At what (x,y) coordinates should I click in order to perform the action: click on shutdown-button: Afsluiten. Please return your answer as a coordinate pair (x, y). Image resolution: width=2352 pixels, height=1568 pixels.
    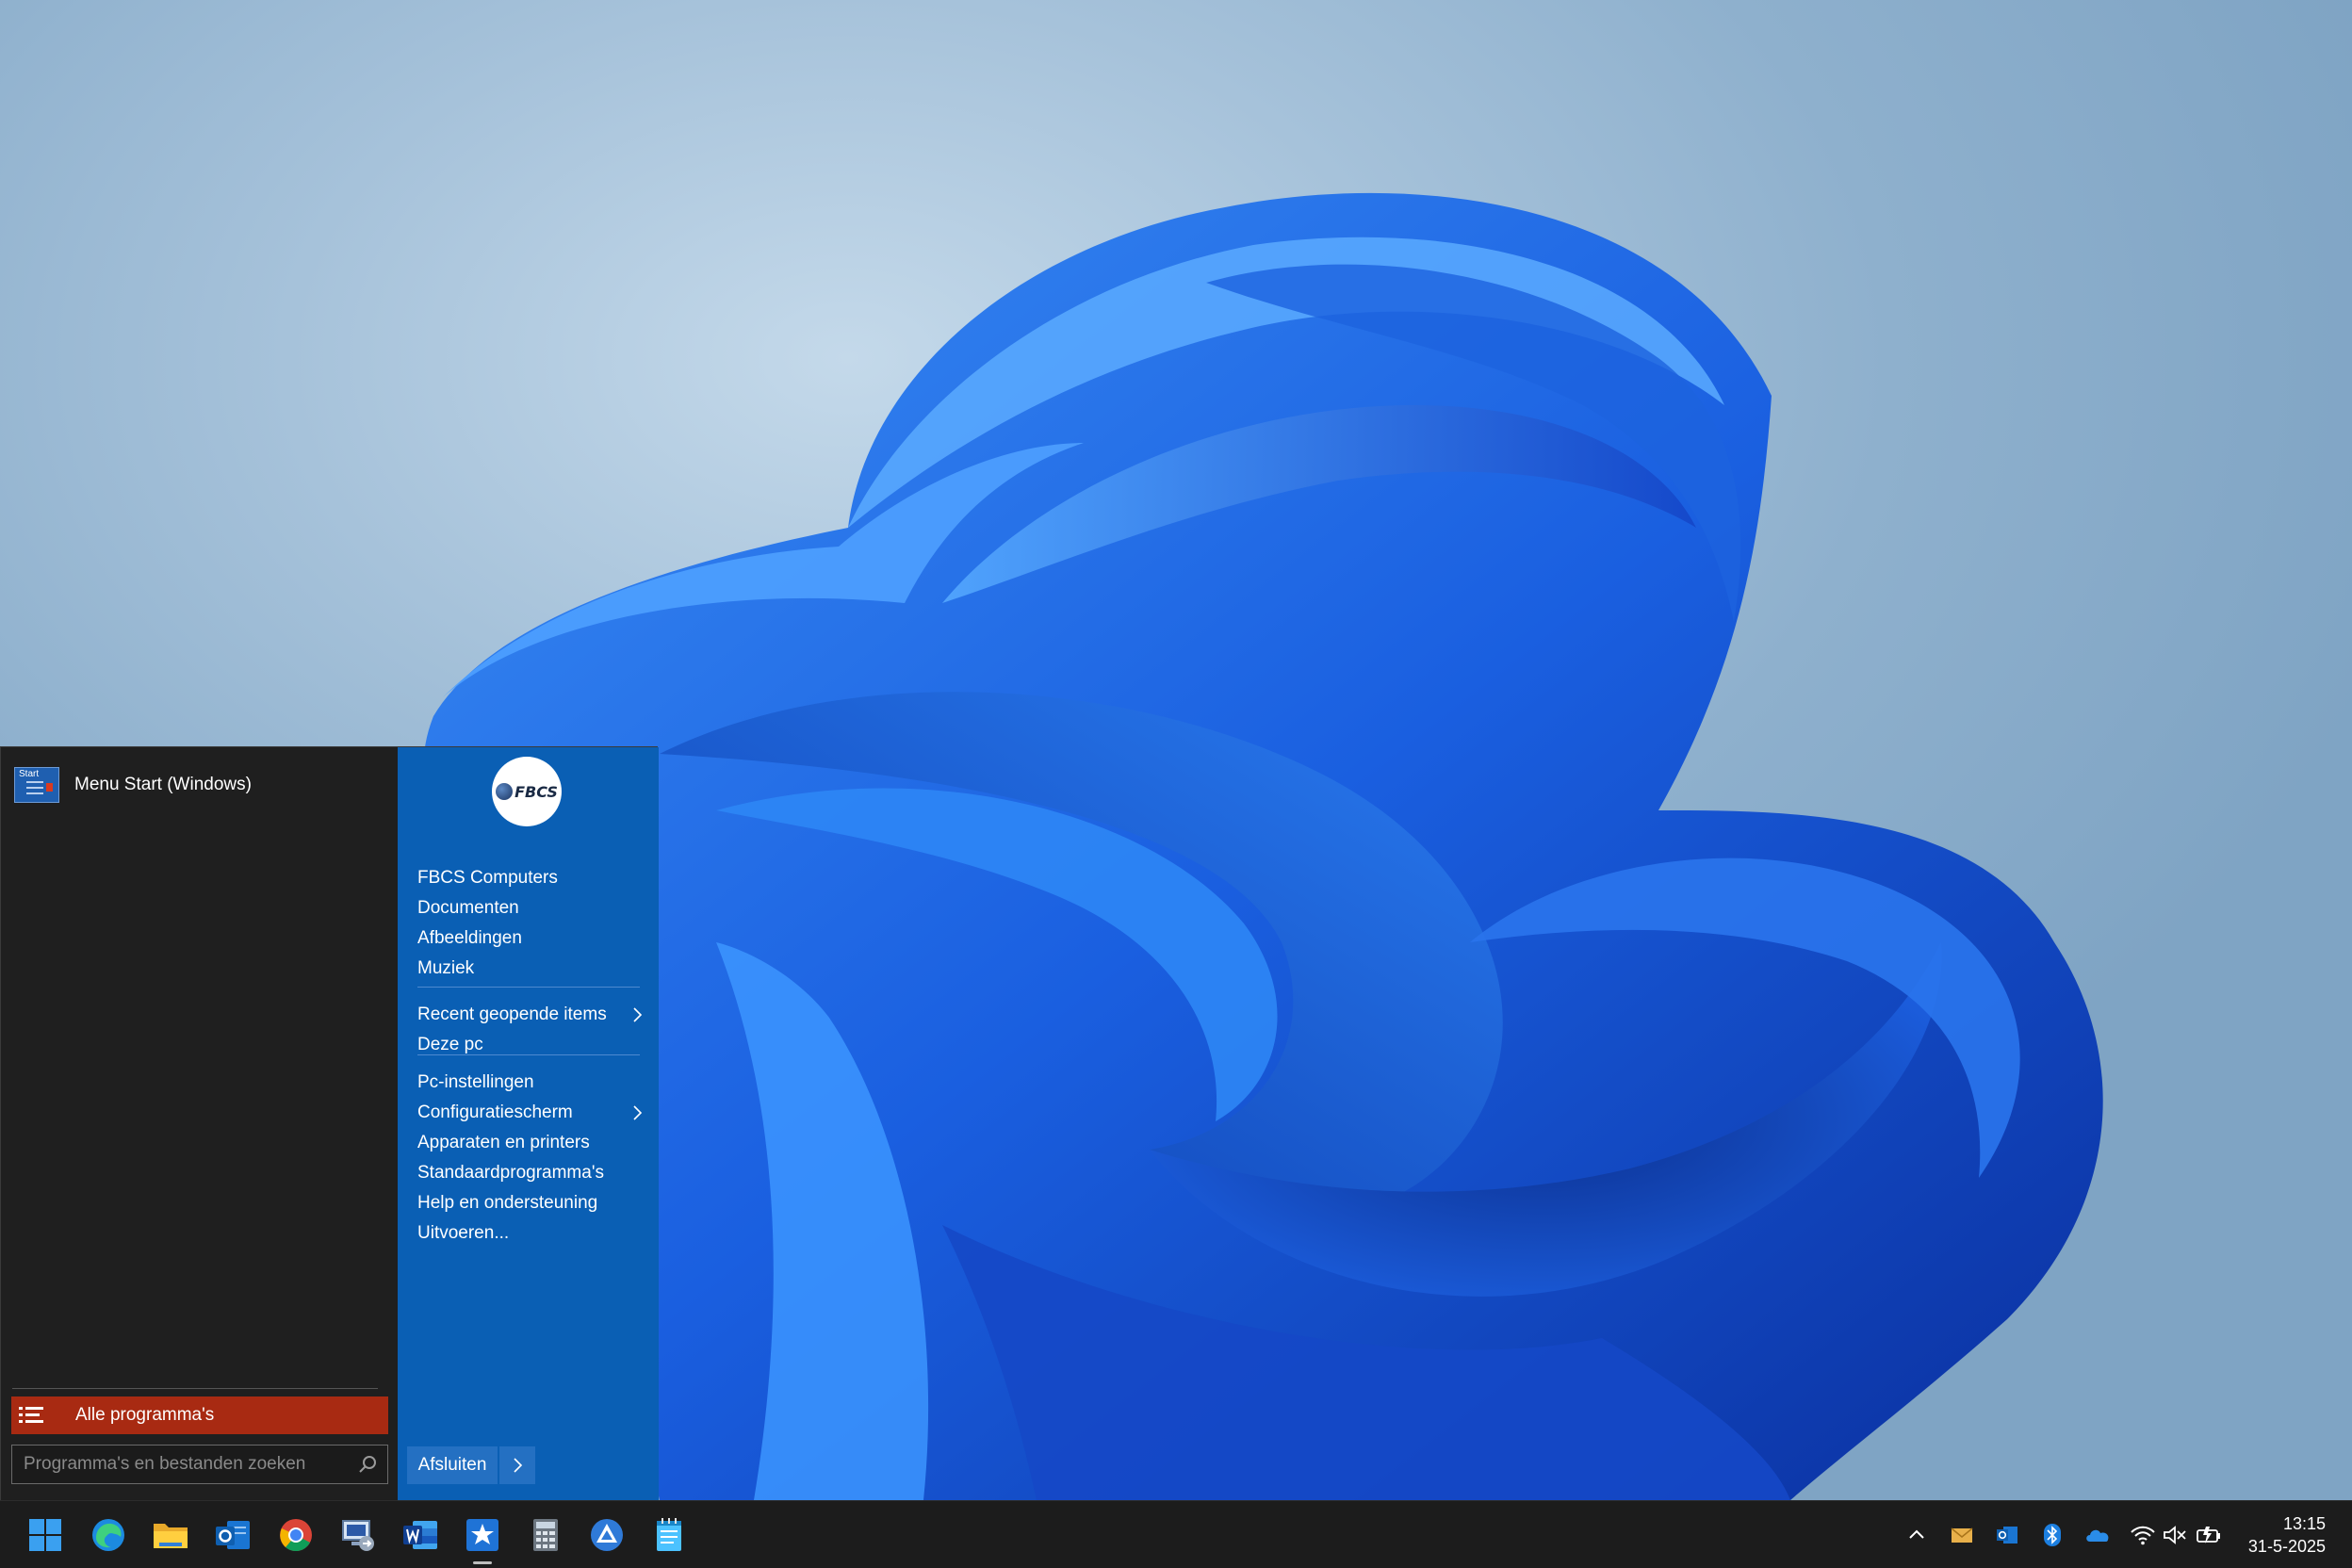
    Looking at the image, I should click on (452, 1465).